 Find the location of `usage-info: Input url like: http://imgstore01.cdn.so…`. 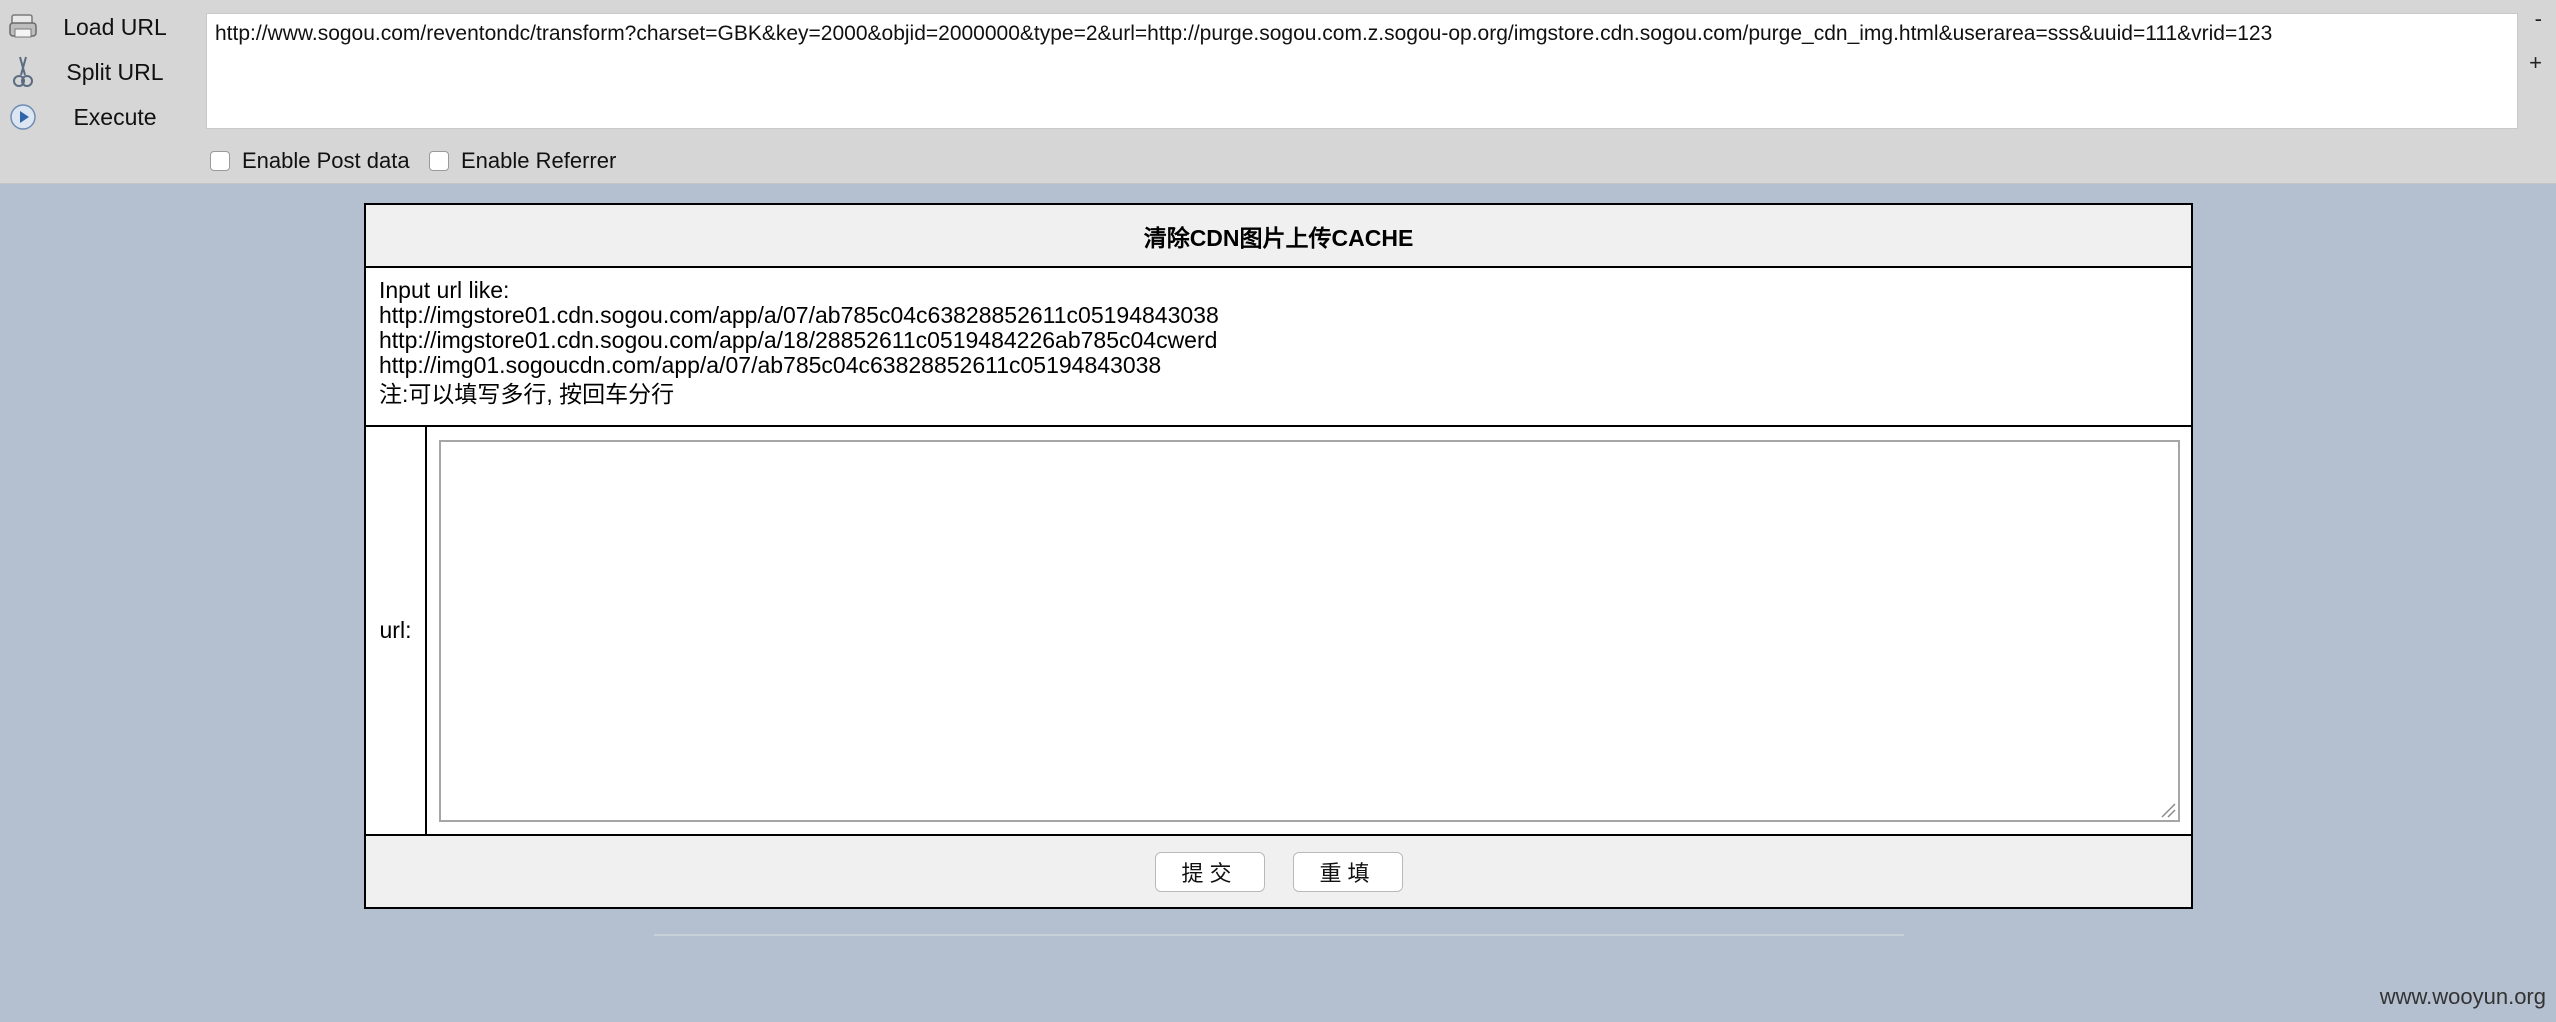

usage-info: Input url like: http://imgstore01.cdn.so… is located at coordinates (1278, 347).